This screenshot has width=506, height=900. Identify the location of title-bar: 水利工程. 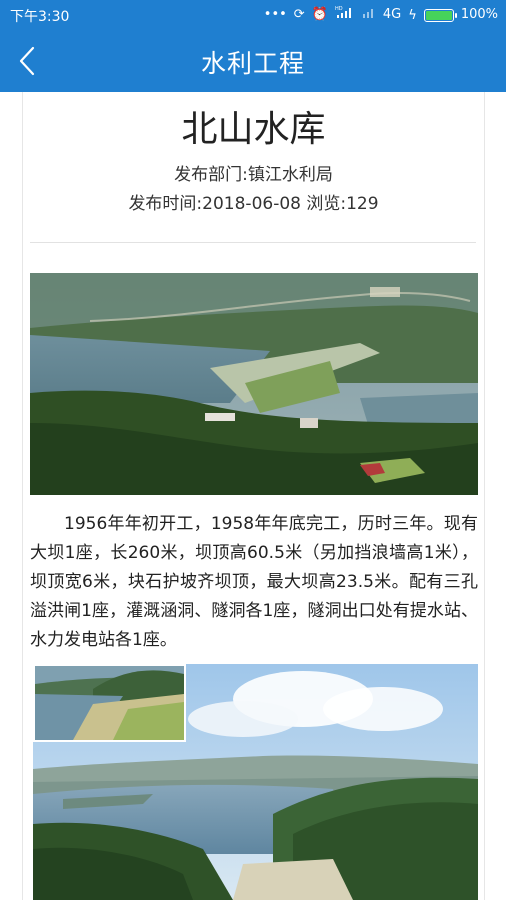
(253, 61).